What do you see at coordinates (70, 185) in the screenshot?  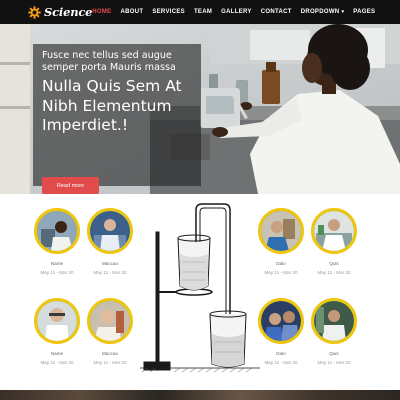 I see `read-more-button: Read more` at bounding box center [70, 185].